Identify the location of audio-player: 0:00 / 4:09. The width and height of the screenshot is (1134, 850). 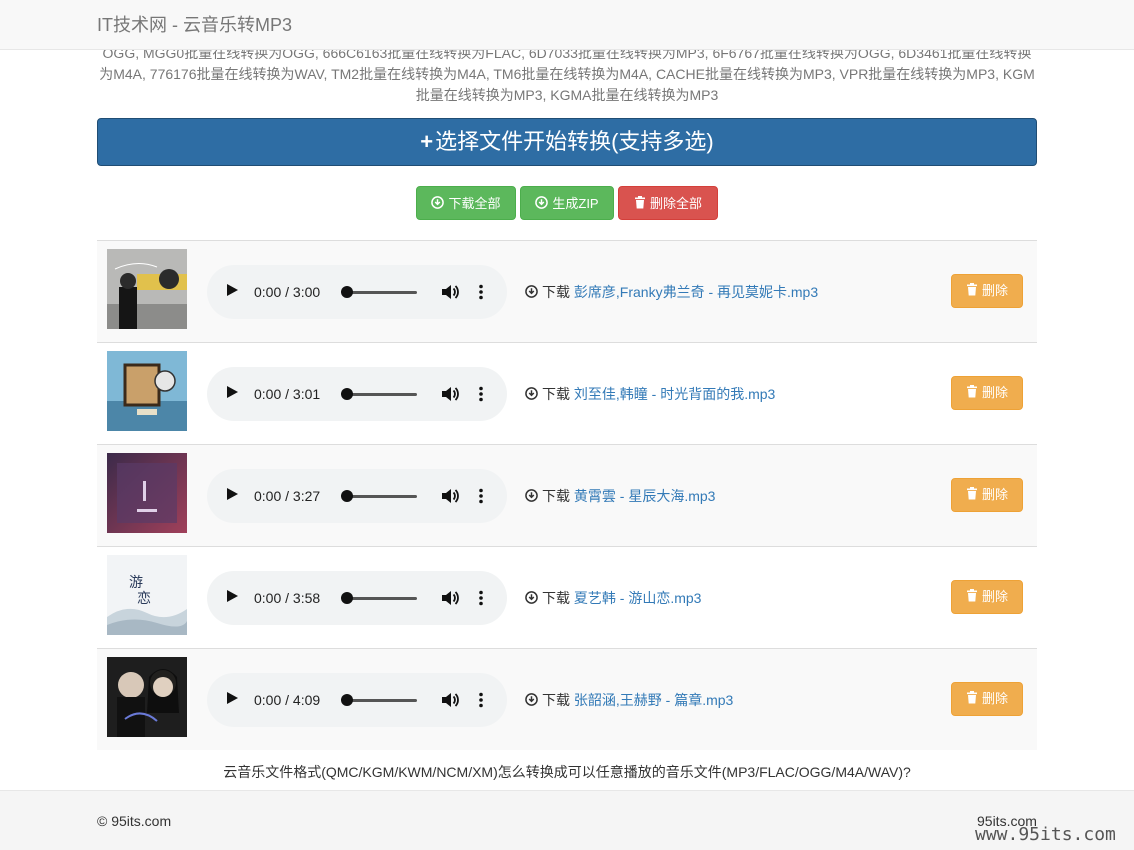
(357, 700).